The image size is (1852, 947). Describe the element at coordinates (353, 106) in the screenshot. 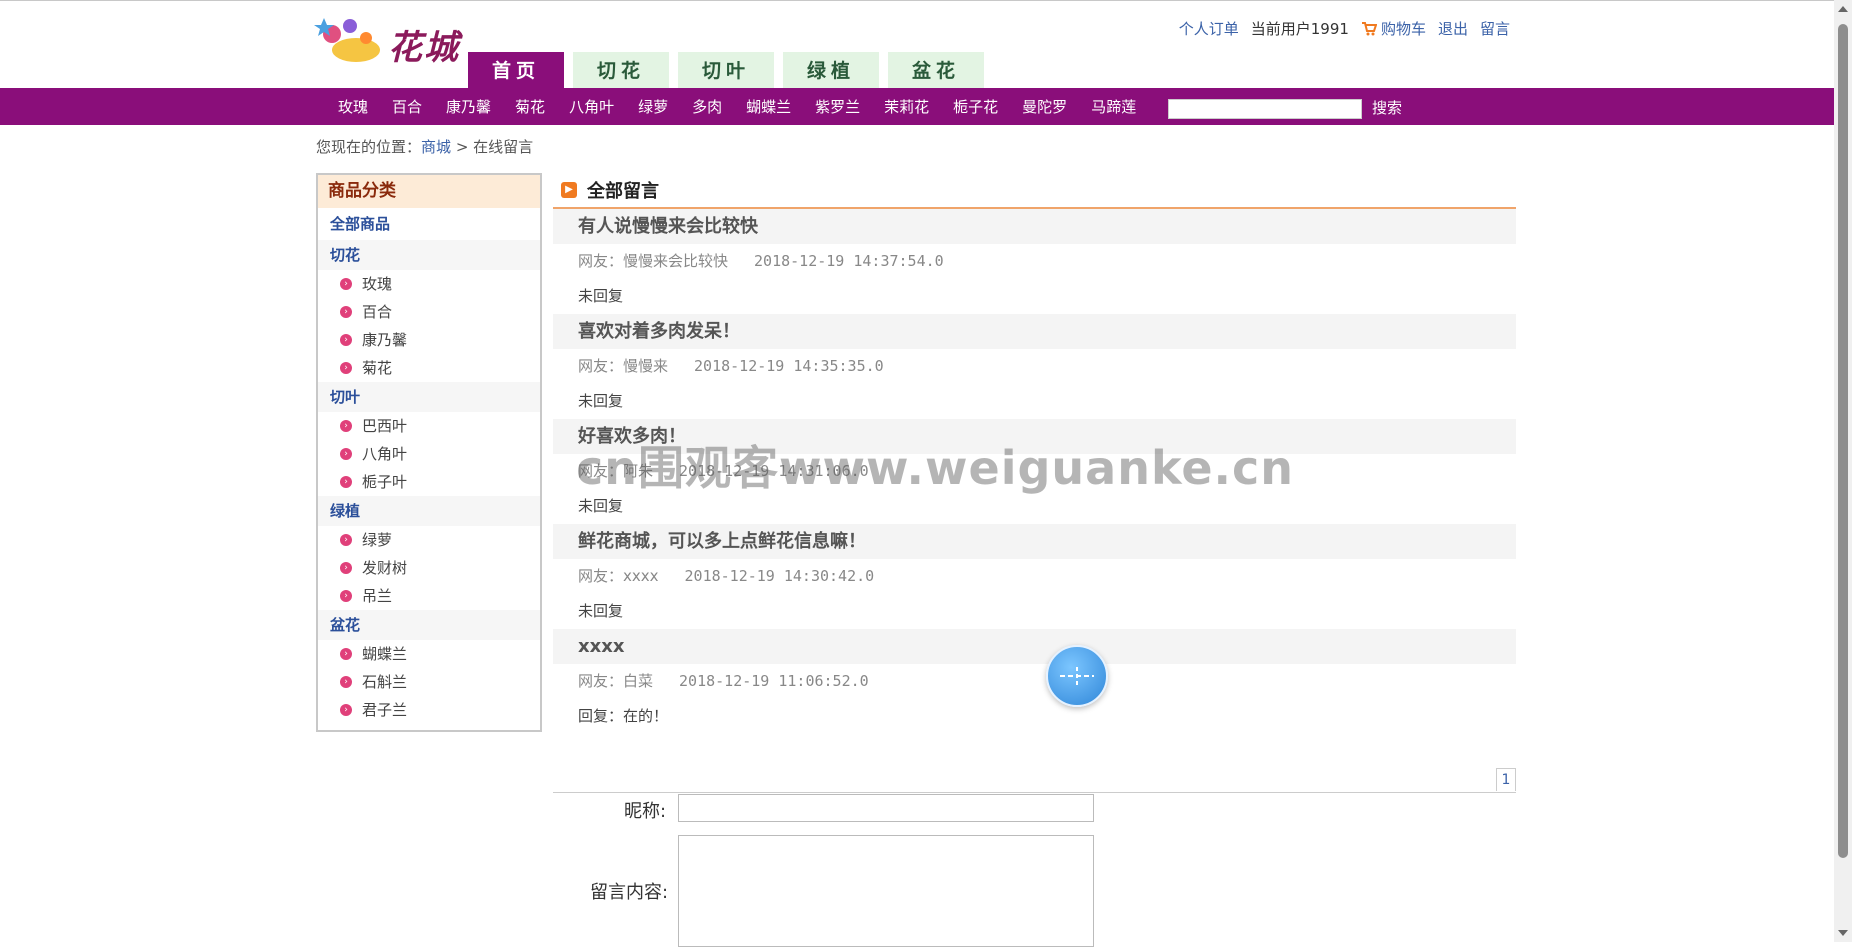

I see `category-link: 玫瑰` at that location.